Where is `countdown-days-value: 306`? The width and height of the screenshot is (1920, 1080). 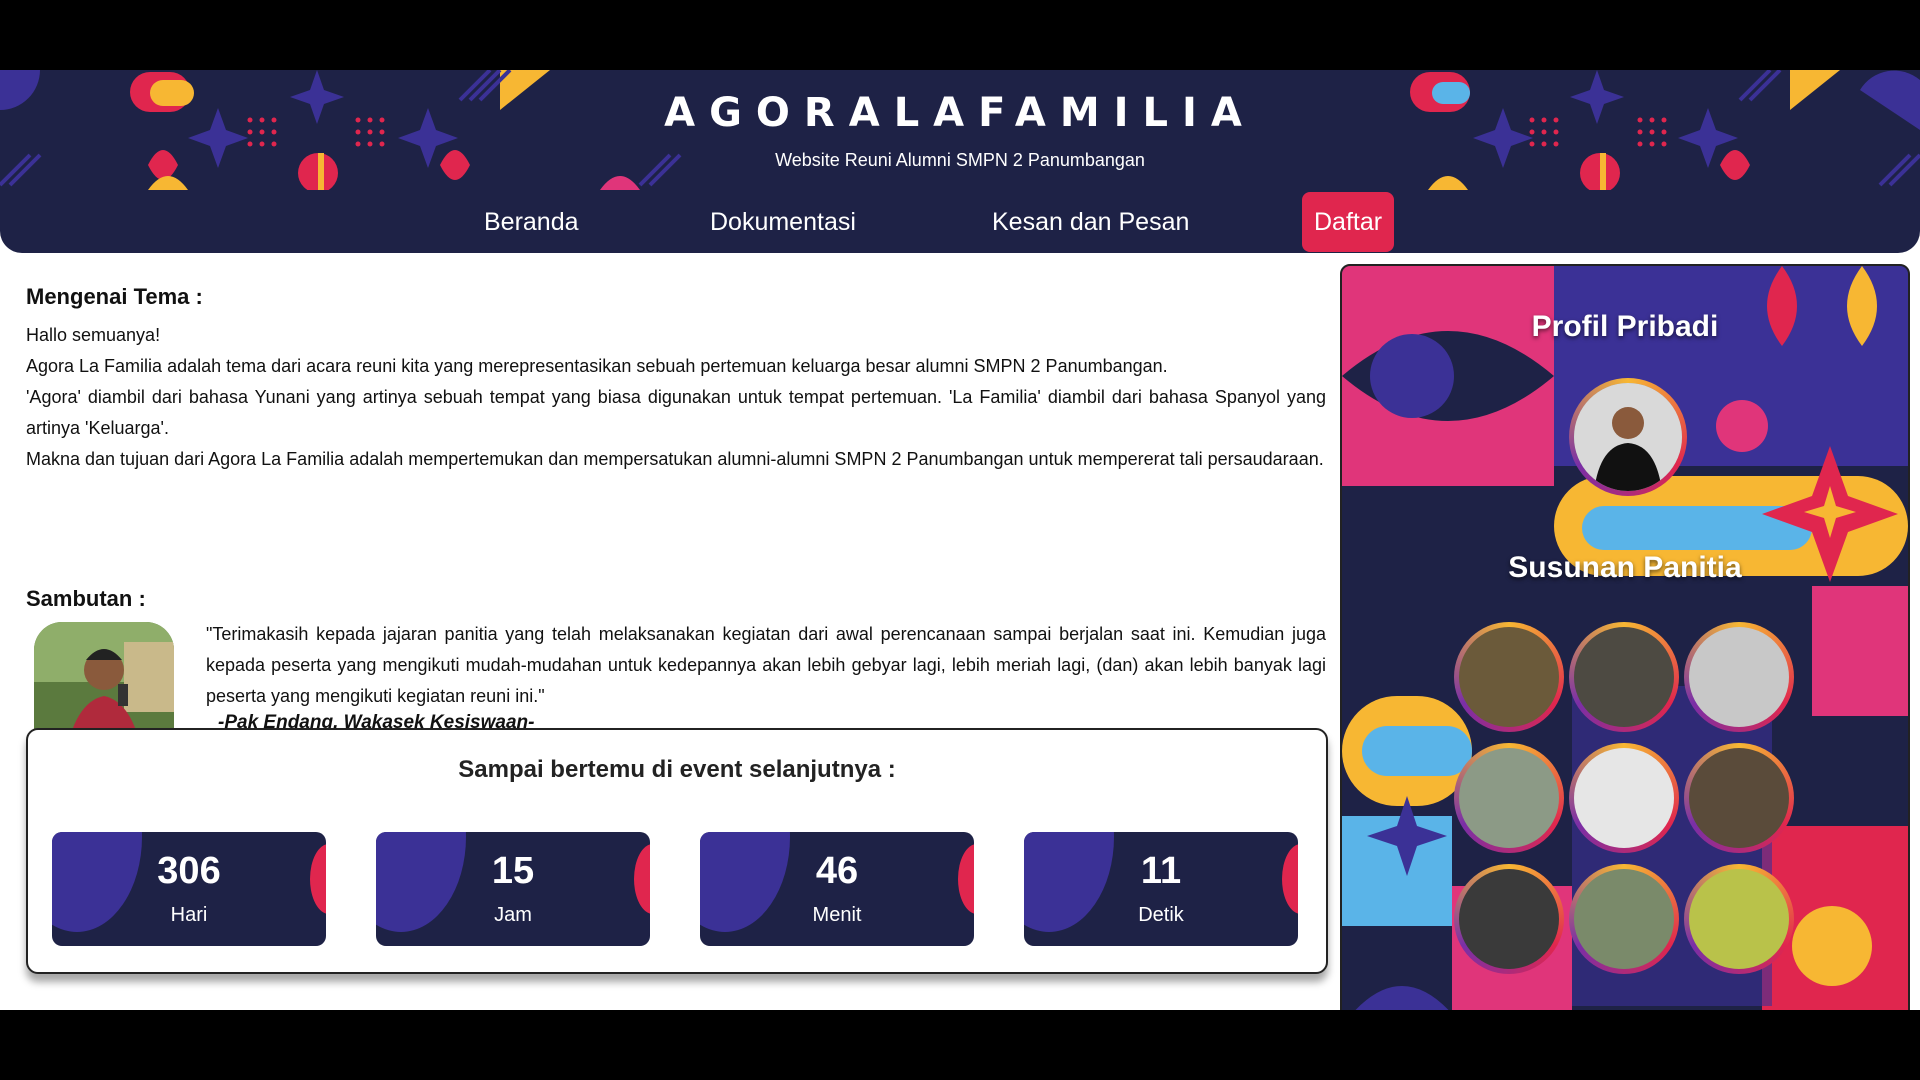
countdown-days-value: 306 is located at coordinates (189, 871).